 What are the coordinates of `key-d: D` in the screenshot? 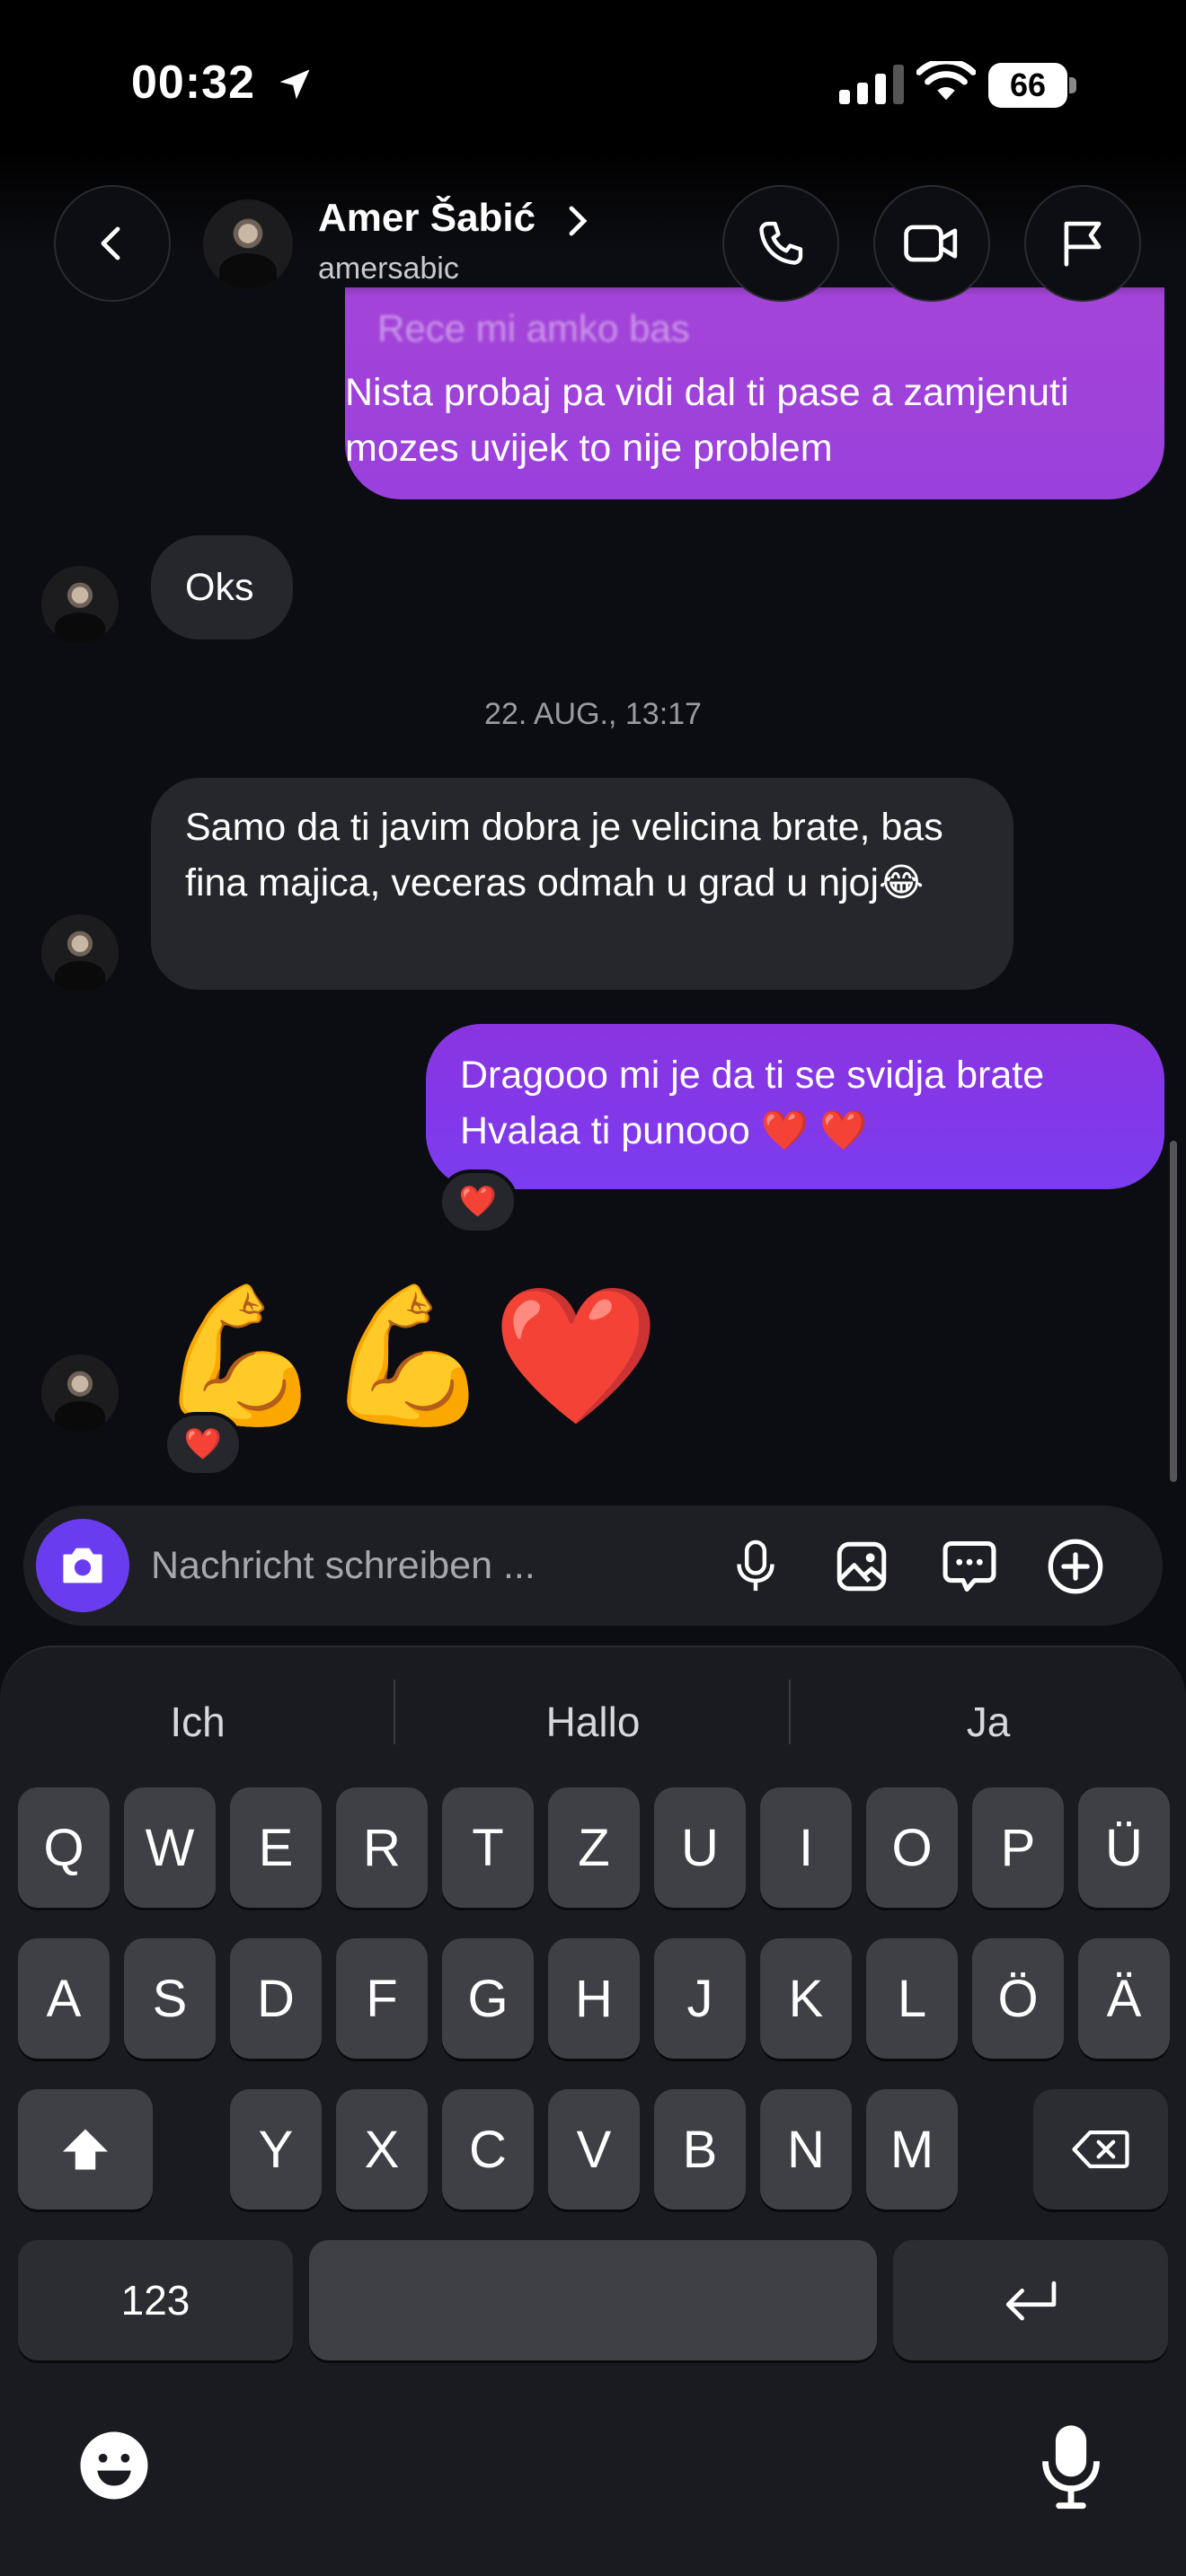 It's located at (276, 1999).